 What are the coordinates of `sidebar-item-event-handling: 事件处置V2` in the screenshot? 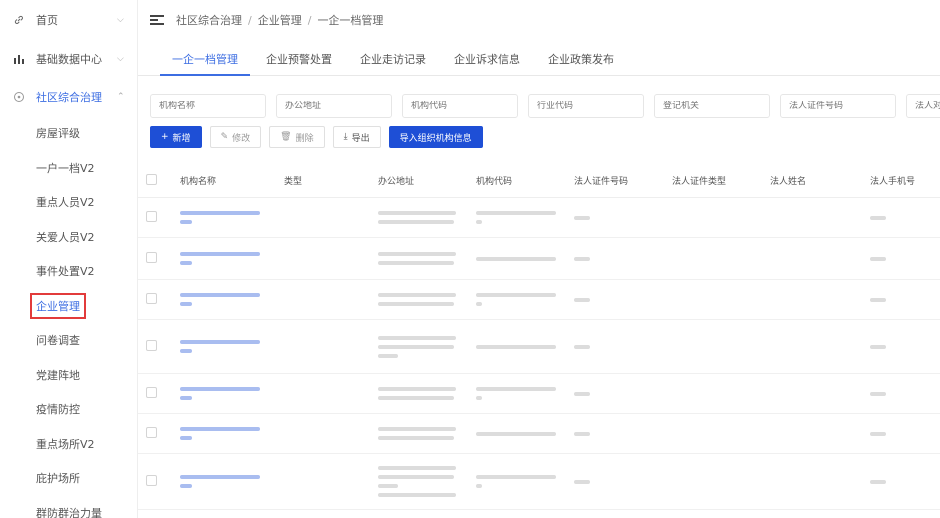 It's located at (68, 271).